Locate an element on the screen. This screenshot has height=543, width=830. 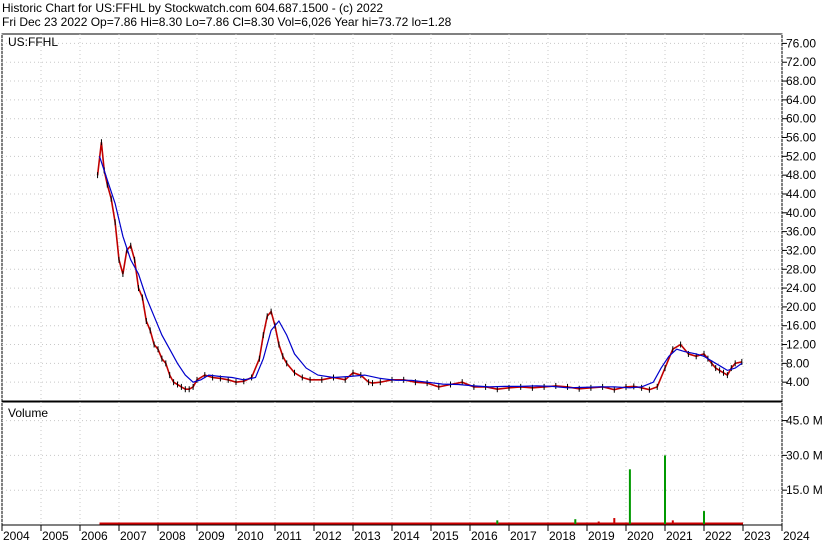
volume-tick-label: 45.0 M is located at coordinates (804, 421).